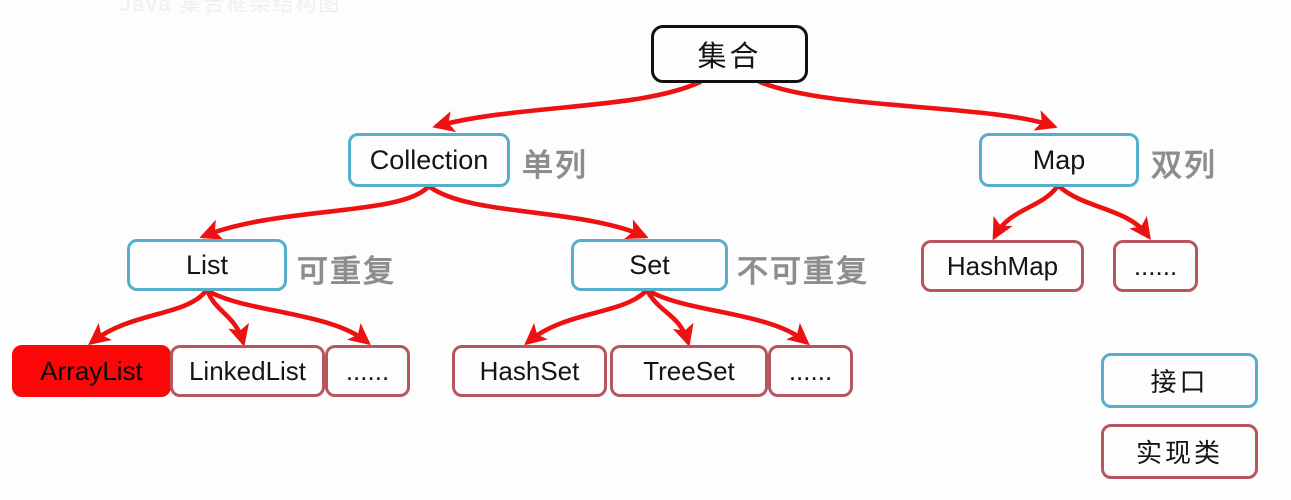 The height and width of the screenshot is (500, 1291). Describe the element at coordinates (1104, 212) in the screenshot. I see `edge-map-more` at that location.